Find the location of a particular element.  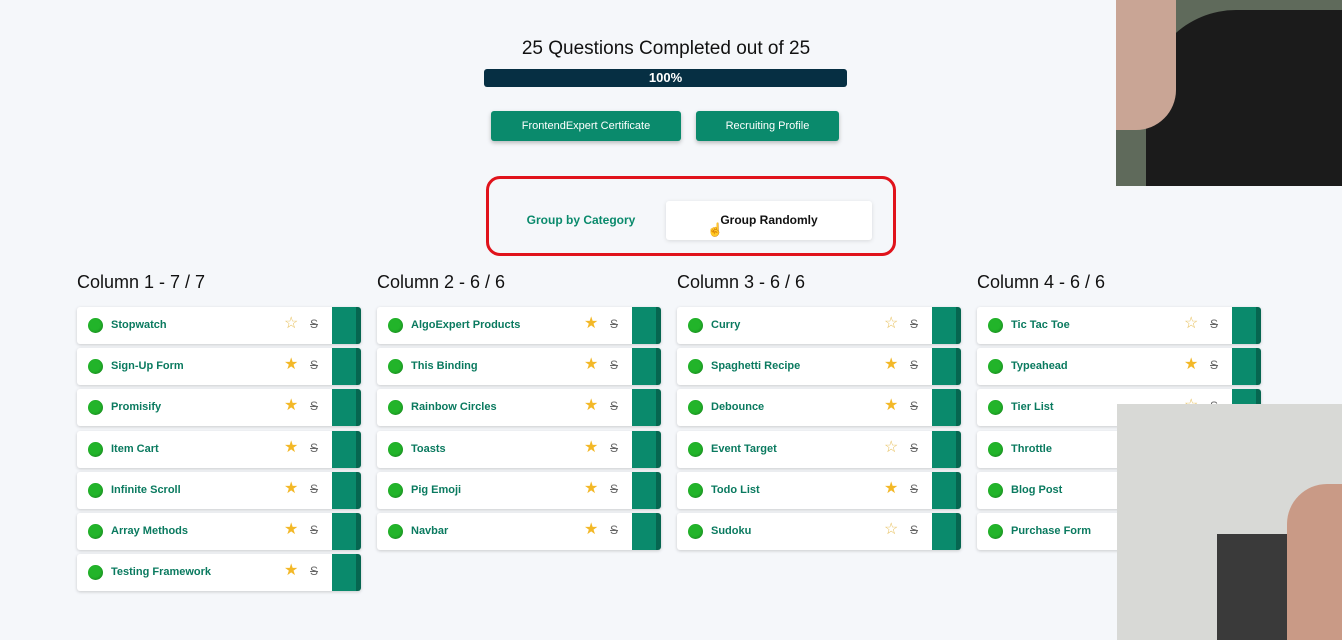

question-name: Blog Post is located at coordinates (1036, 490).